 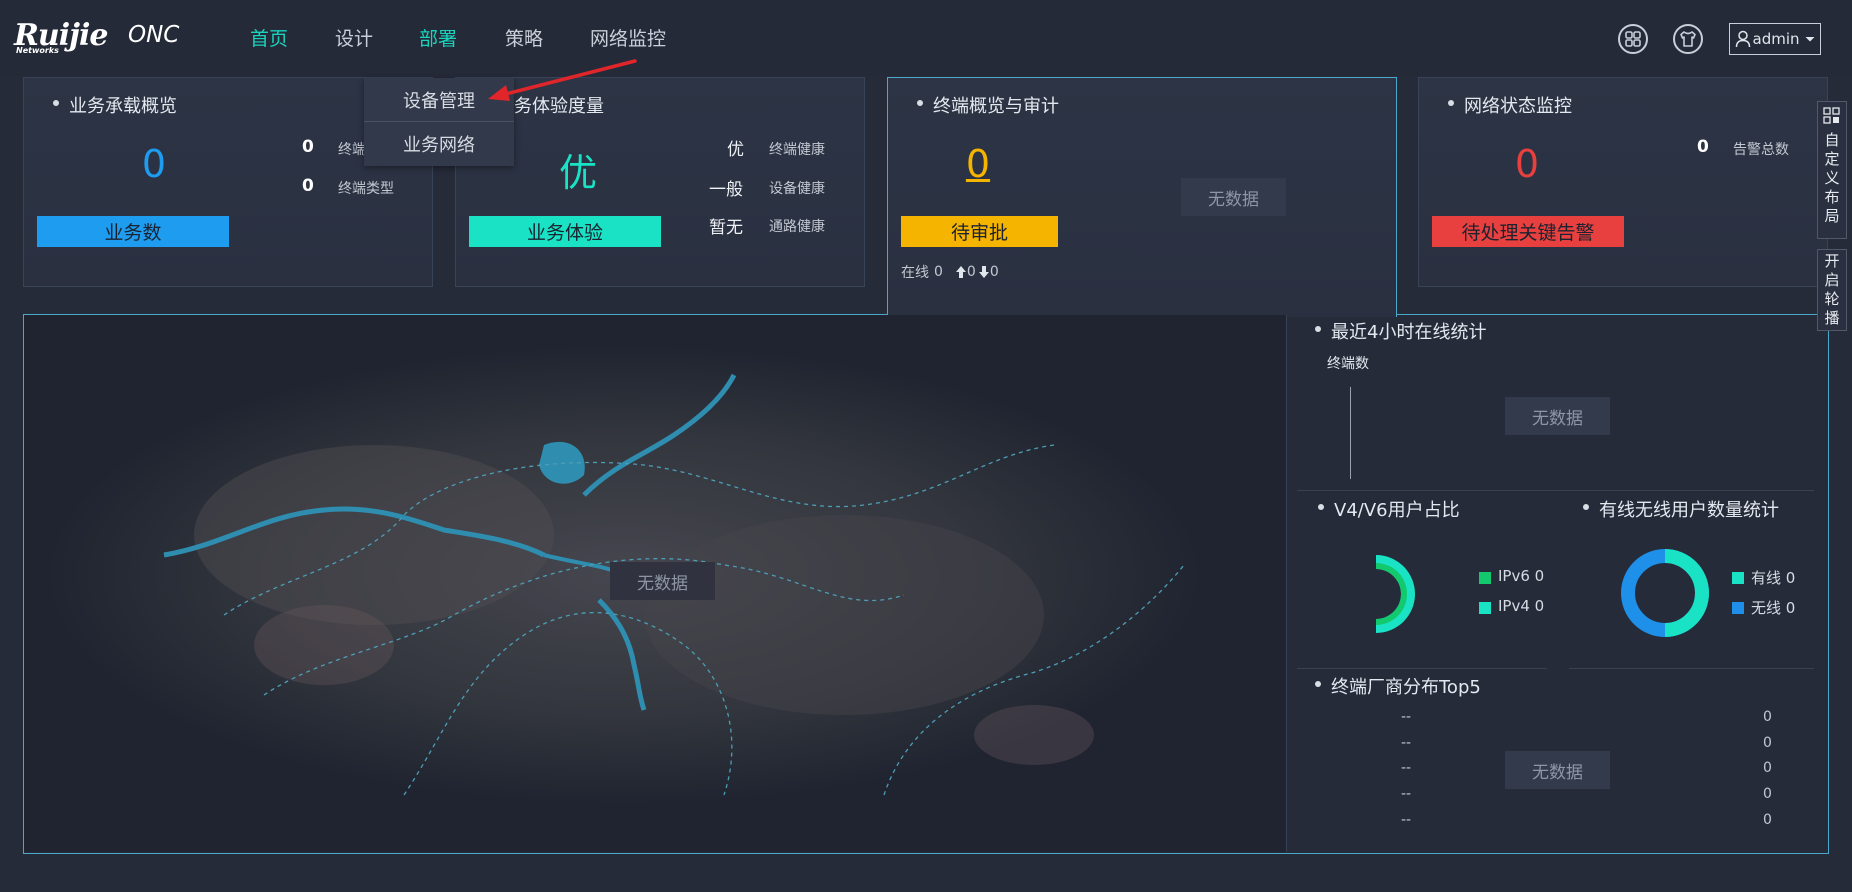 What do you see at coordinates (1521, 606) in the screenshot?
I see `ipv4-legend: IPv4 0` at bounding box center [1521, 606].